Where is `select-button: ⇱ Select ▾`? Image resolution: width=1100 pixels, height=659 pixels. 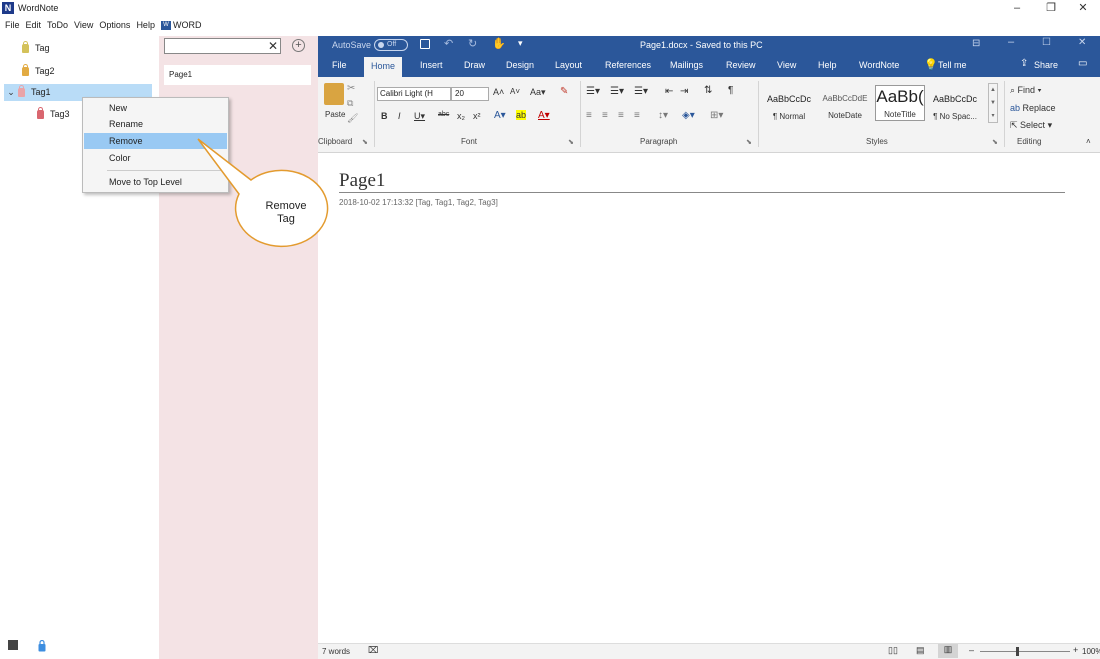 select-button: ⇱ Select ▾ is located at coordinates (1031, 125).